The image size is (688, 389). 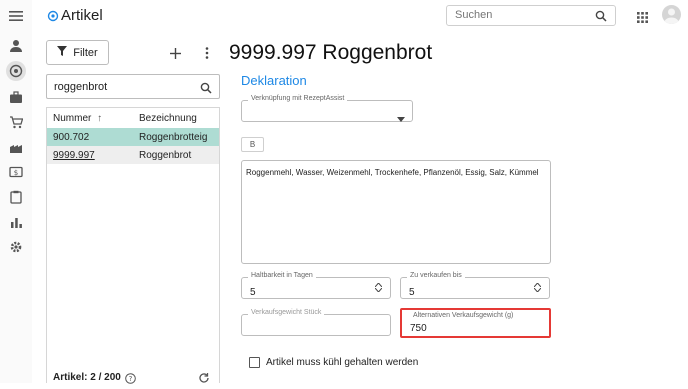 I want to click on factory-icon, so click(x=16, y=147).